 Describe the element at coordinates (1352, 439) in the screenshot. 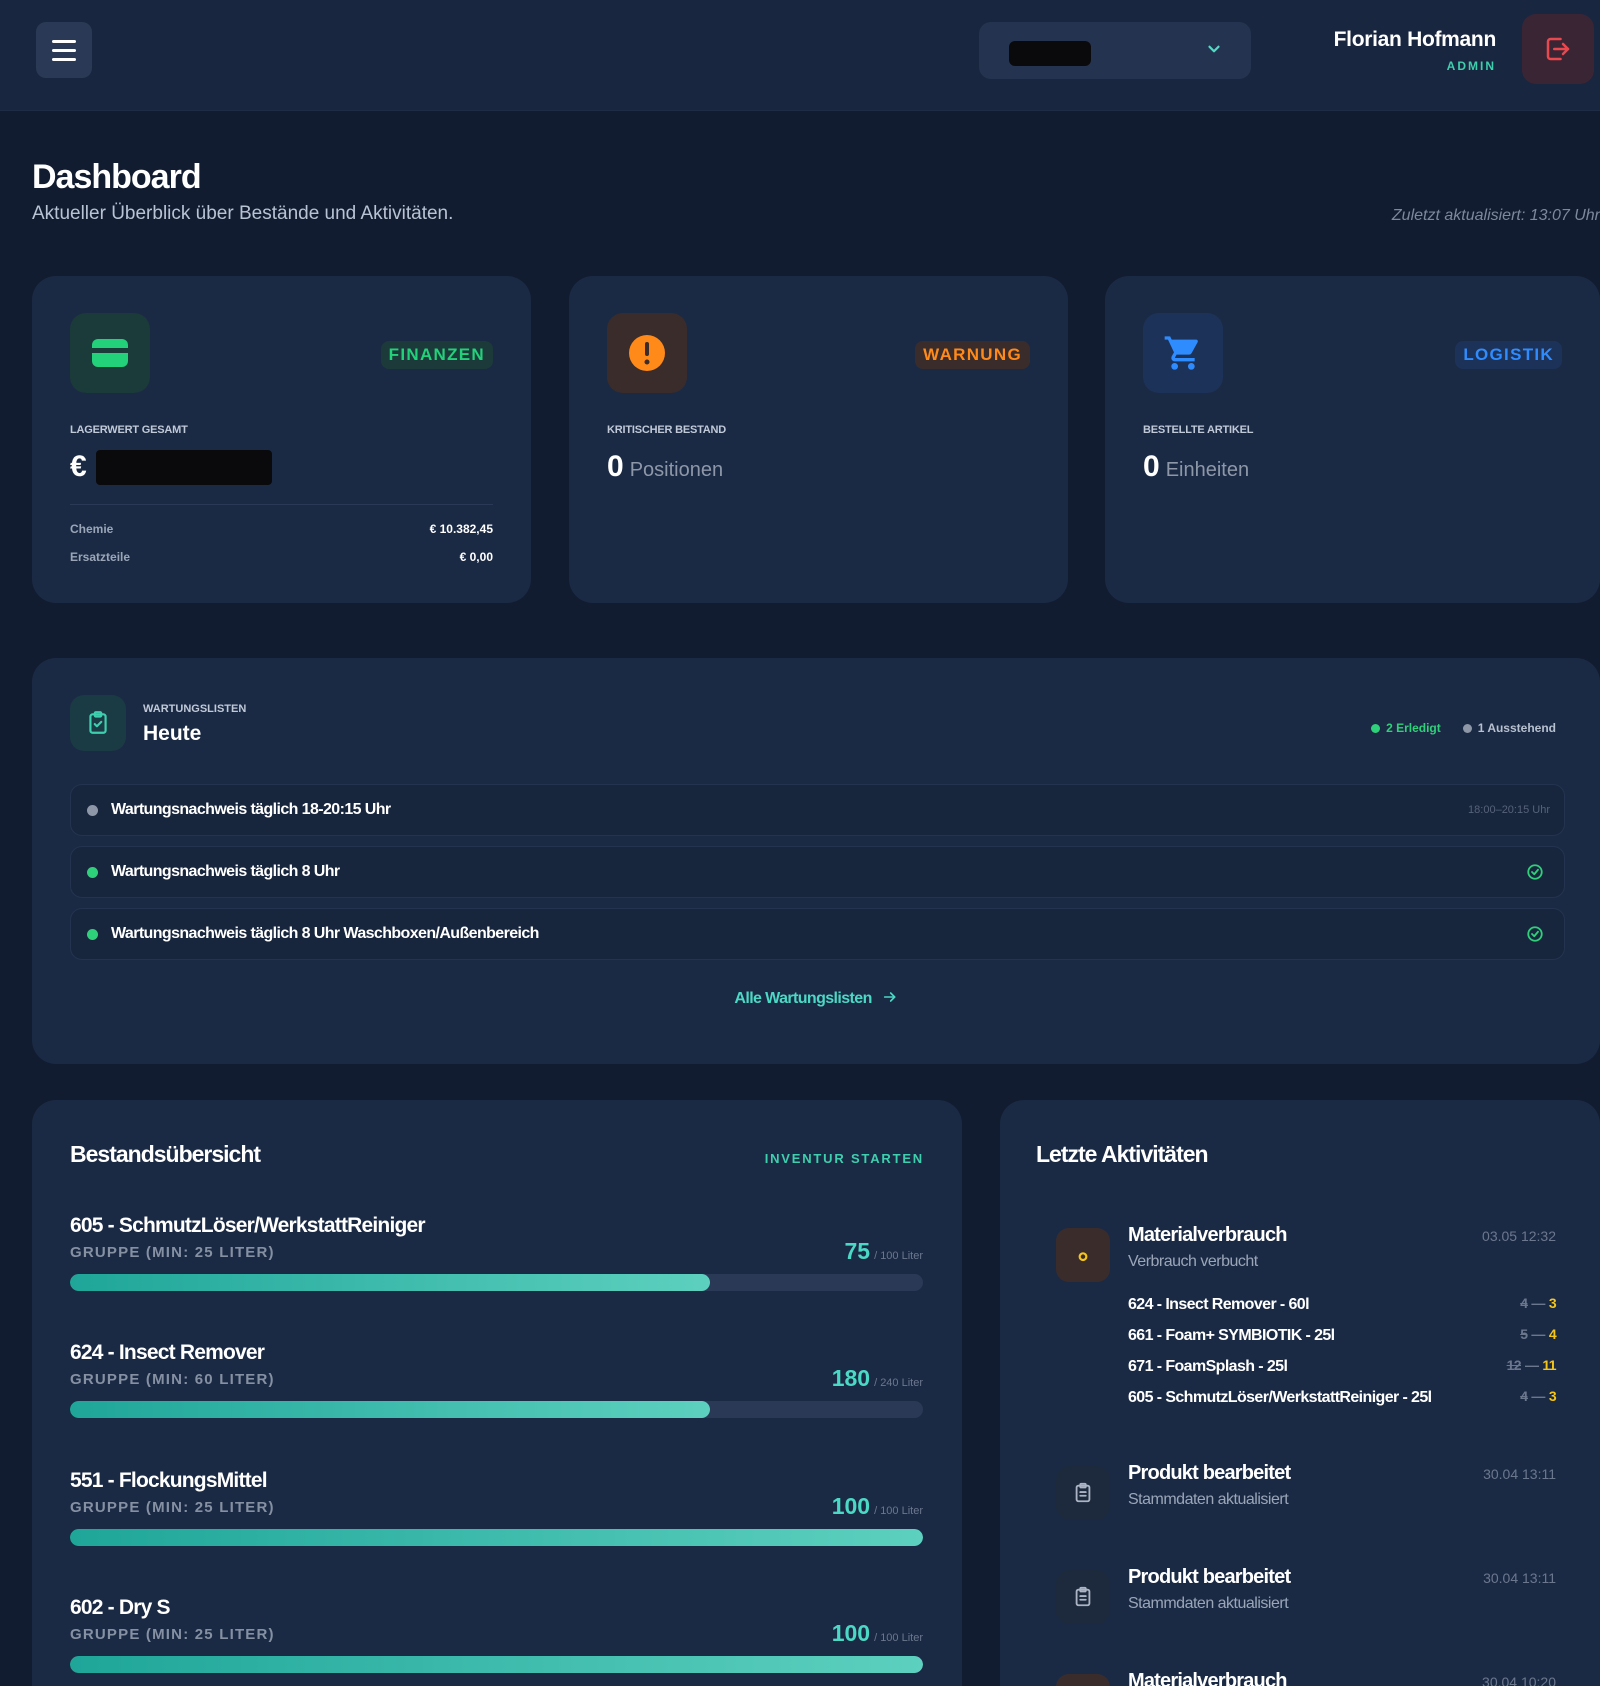

I see `logistics-card: LOGISTIK BESTELLTE ARTIKEL 0 Einheiten` at that location.